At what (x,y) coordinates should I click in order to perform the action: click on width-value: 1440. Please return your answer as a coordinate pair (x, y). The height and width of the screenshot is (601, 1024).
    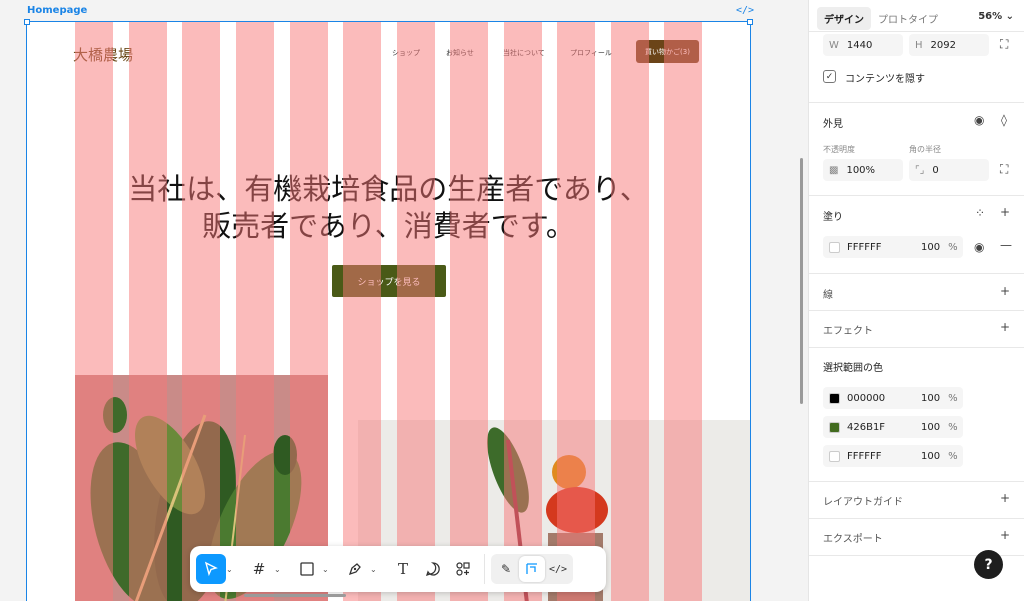
    Looking at the image, I should click on (859, 45).